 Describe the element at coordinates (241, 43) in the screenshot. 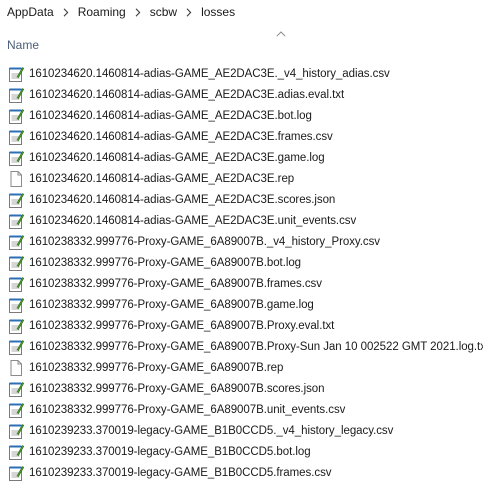

I see `column-header-name: Name` at that location.